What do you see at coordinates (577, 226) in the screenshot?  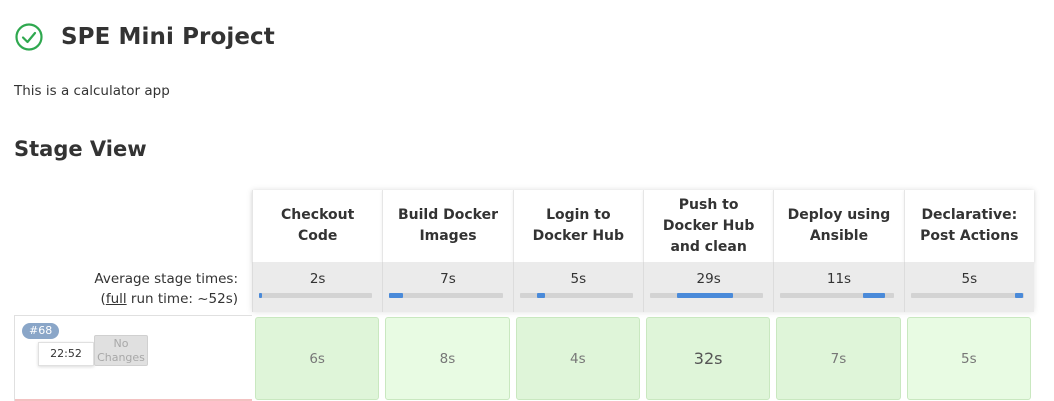 I see `stage-header-login-docker-hub: Login to Docker Hub` at bounding box center [577, 226].